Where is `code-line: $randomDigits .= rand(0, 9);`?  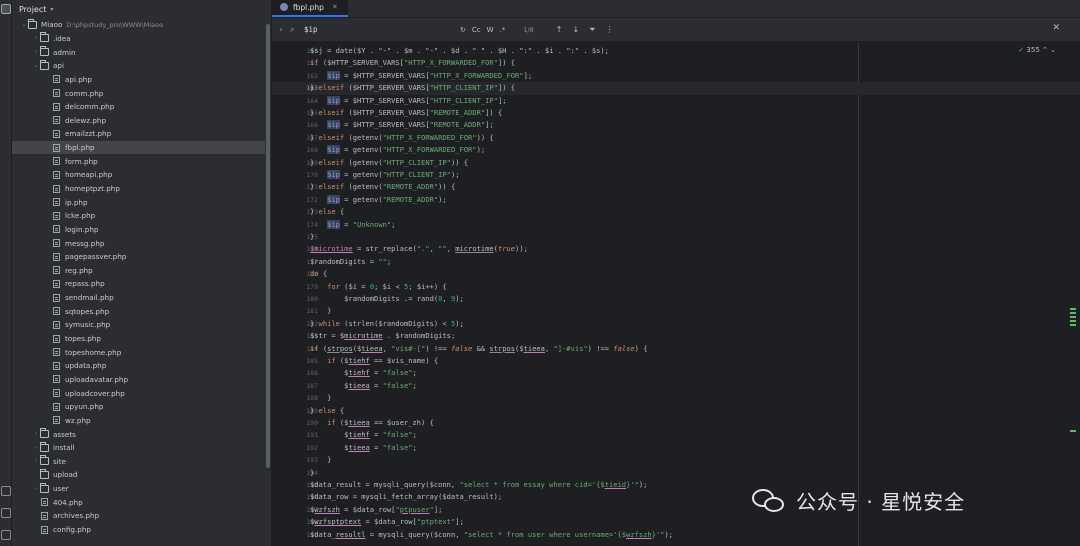
code-line: $randomDigits .= rand(0, 9); is located at coordinates (387, 298).